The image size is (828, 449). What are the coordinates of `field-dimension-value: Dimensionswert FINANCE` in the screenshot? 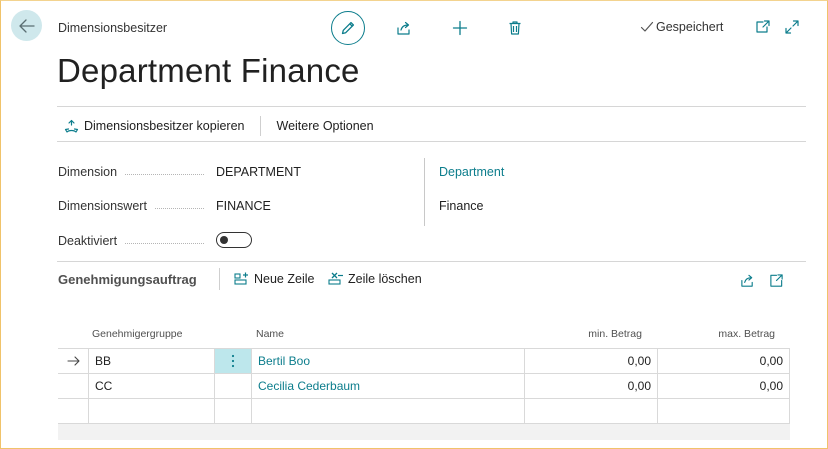 It's located at (238, 206).